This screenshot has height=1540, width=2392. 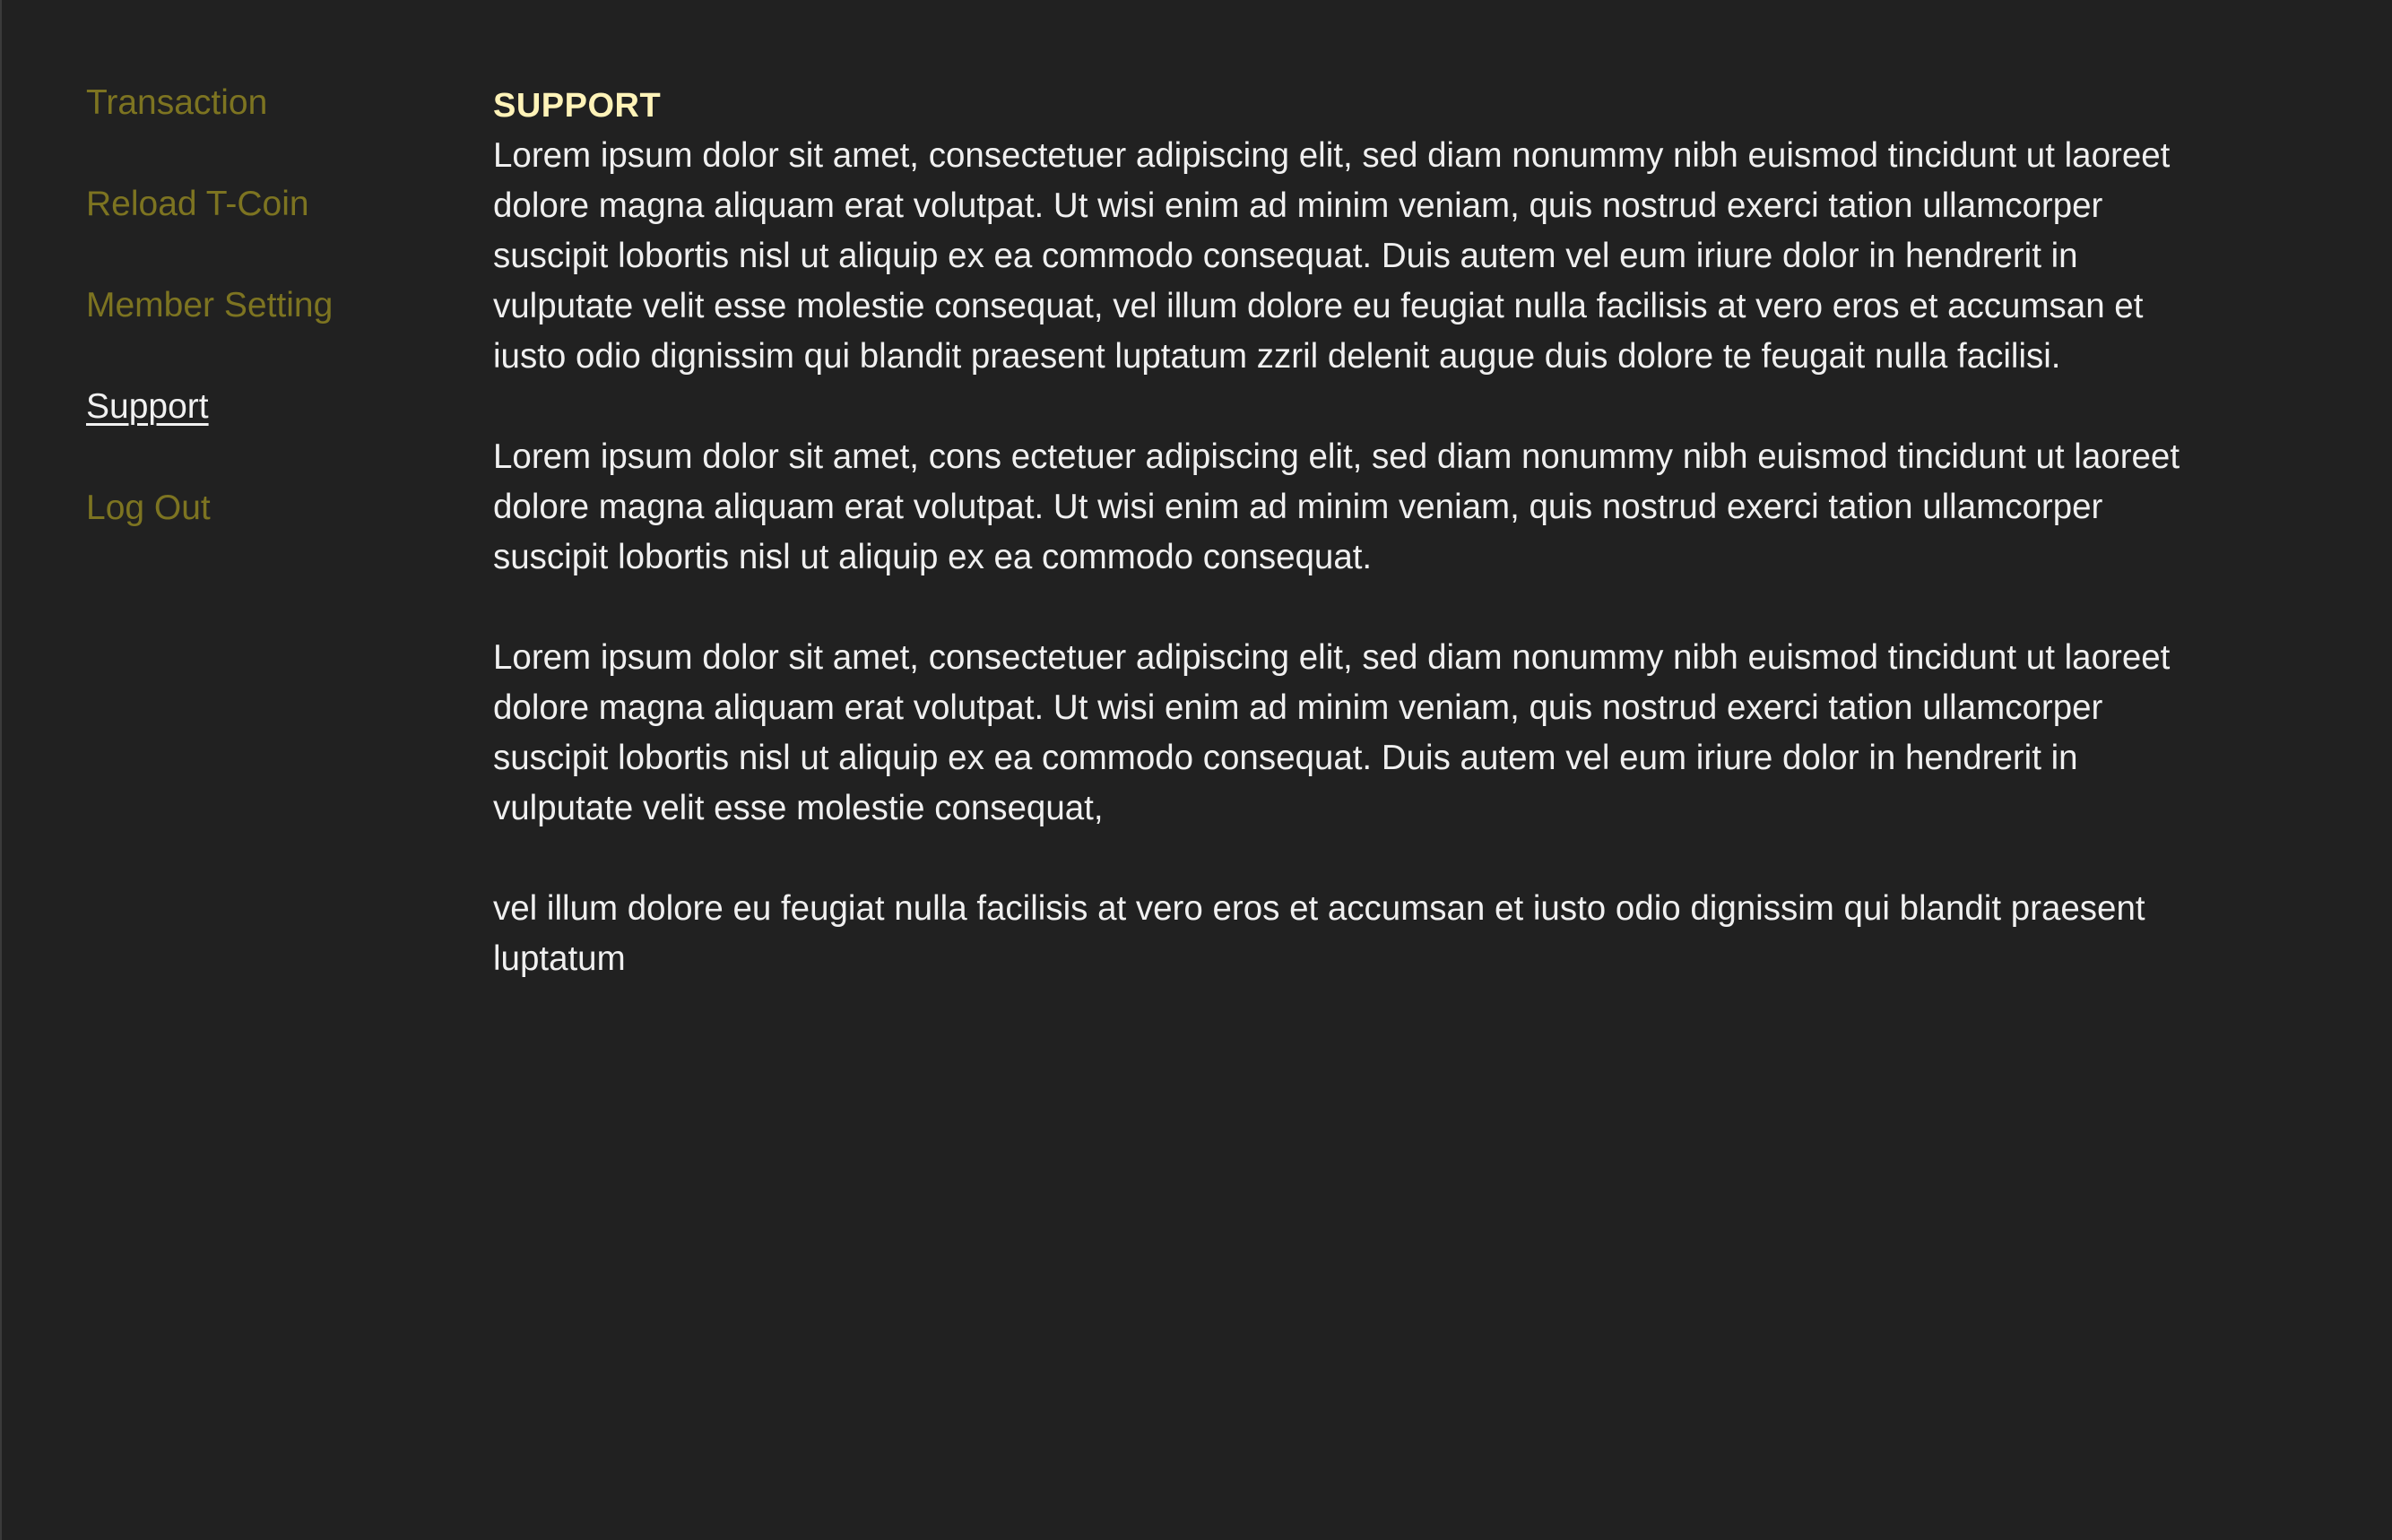 What do you see at coordinates (274, 229) in the screenshot?
I see `sidebar-item-reload-t-coin: Reload T-Coin` at bounding box center [274, 229].